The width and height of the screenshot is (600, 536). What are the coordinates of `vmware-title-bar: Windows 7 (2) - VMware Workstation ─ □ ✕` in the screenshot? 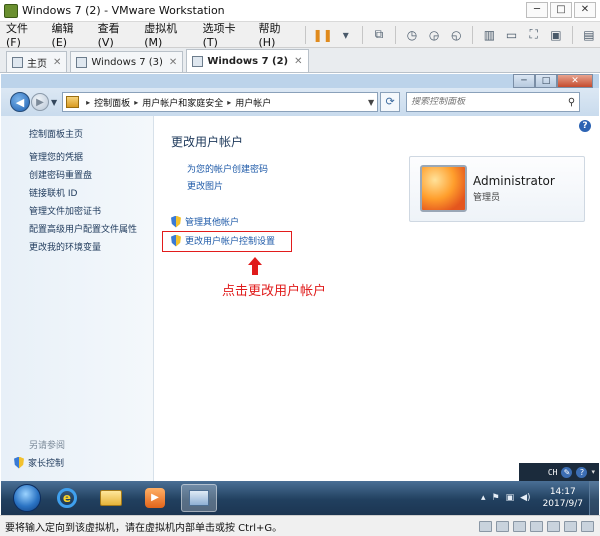 It's located at (300, 11).